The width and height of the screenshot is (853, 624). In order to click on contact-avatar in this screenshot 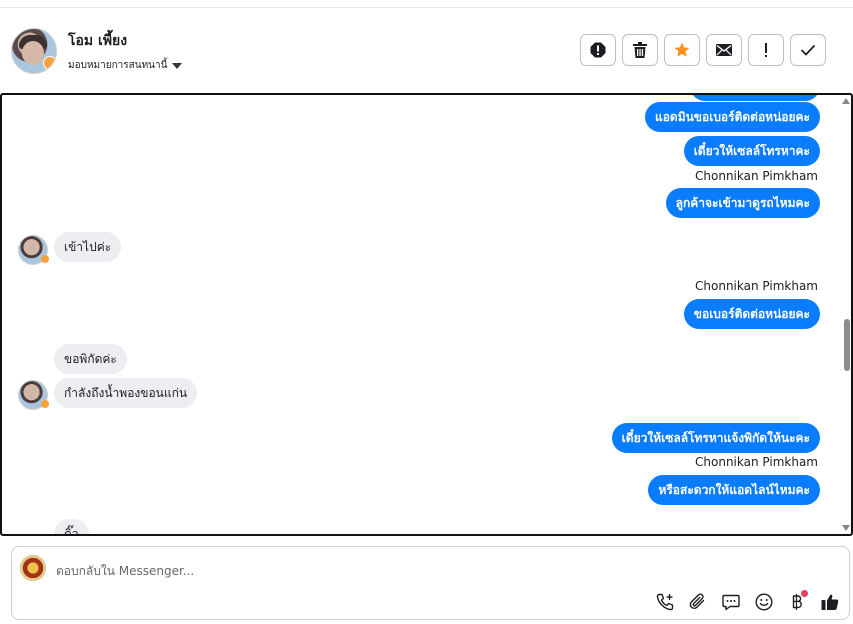, I will do `click(34, 51)`.